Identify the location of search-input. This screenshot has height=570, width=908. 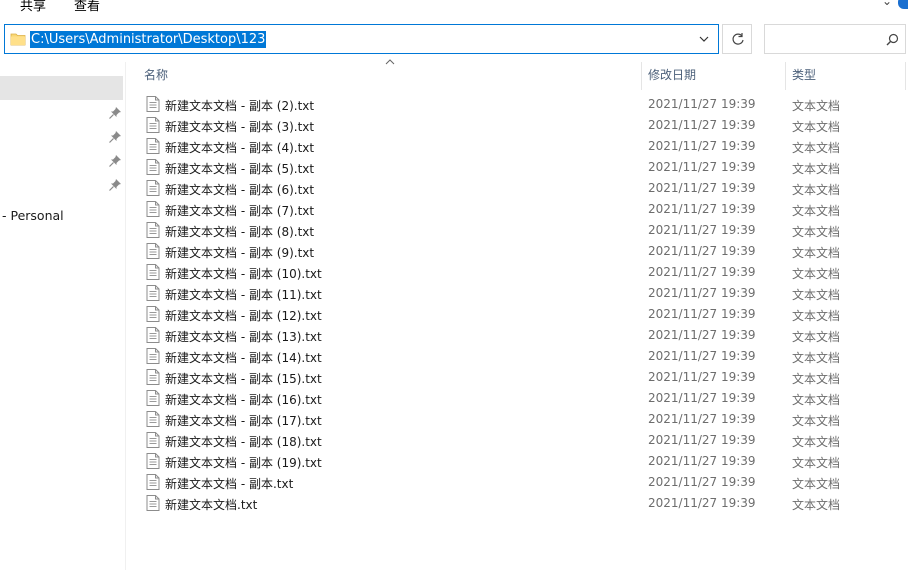
(824, 39).